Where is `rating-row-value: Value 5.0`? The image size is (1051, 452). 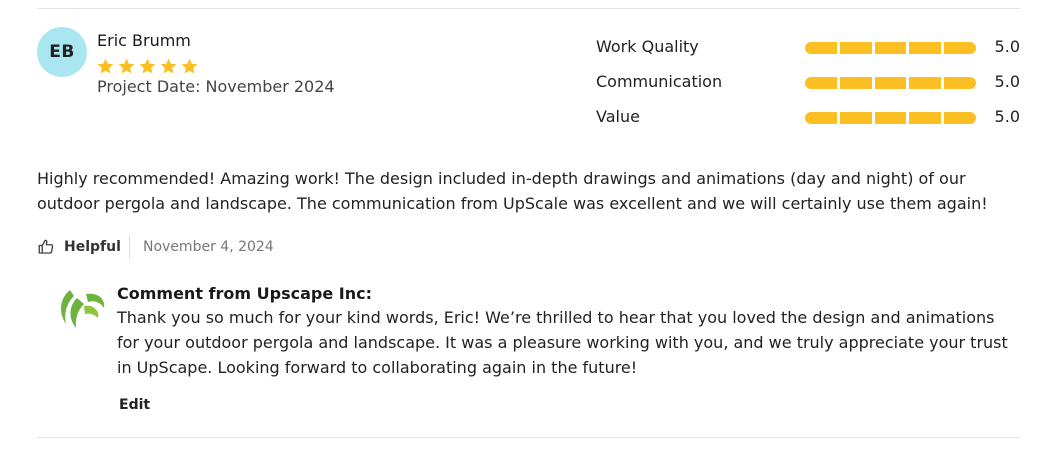 rating-row-value: Value 5.0 is located at coordinates (808, 118).